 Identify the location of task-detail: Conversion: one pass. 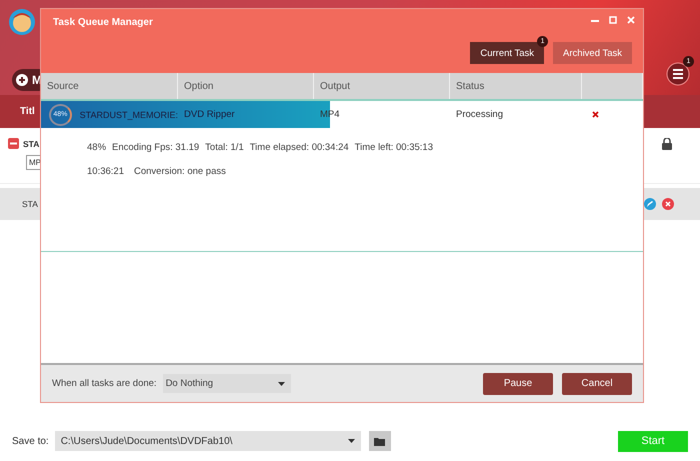
(180, 171).